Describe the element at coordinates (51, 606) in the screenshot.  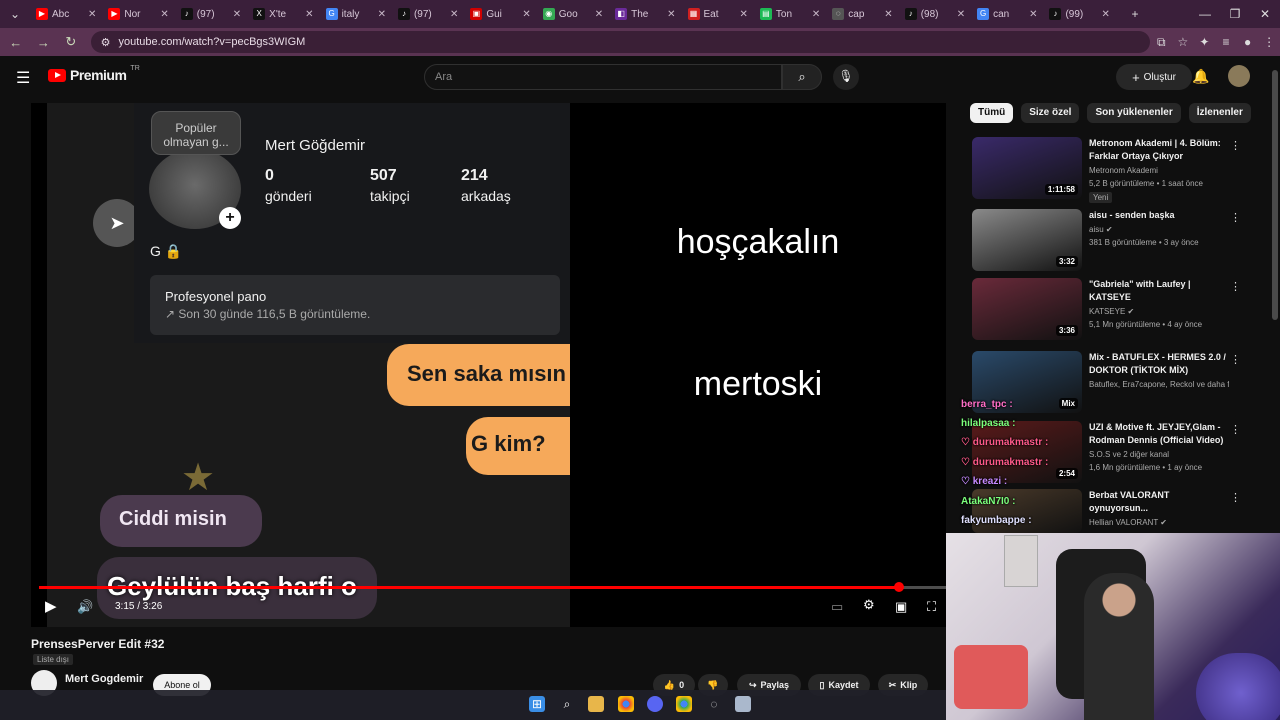
I see `play-icon: ▶` at that location.